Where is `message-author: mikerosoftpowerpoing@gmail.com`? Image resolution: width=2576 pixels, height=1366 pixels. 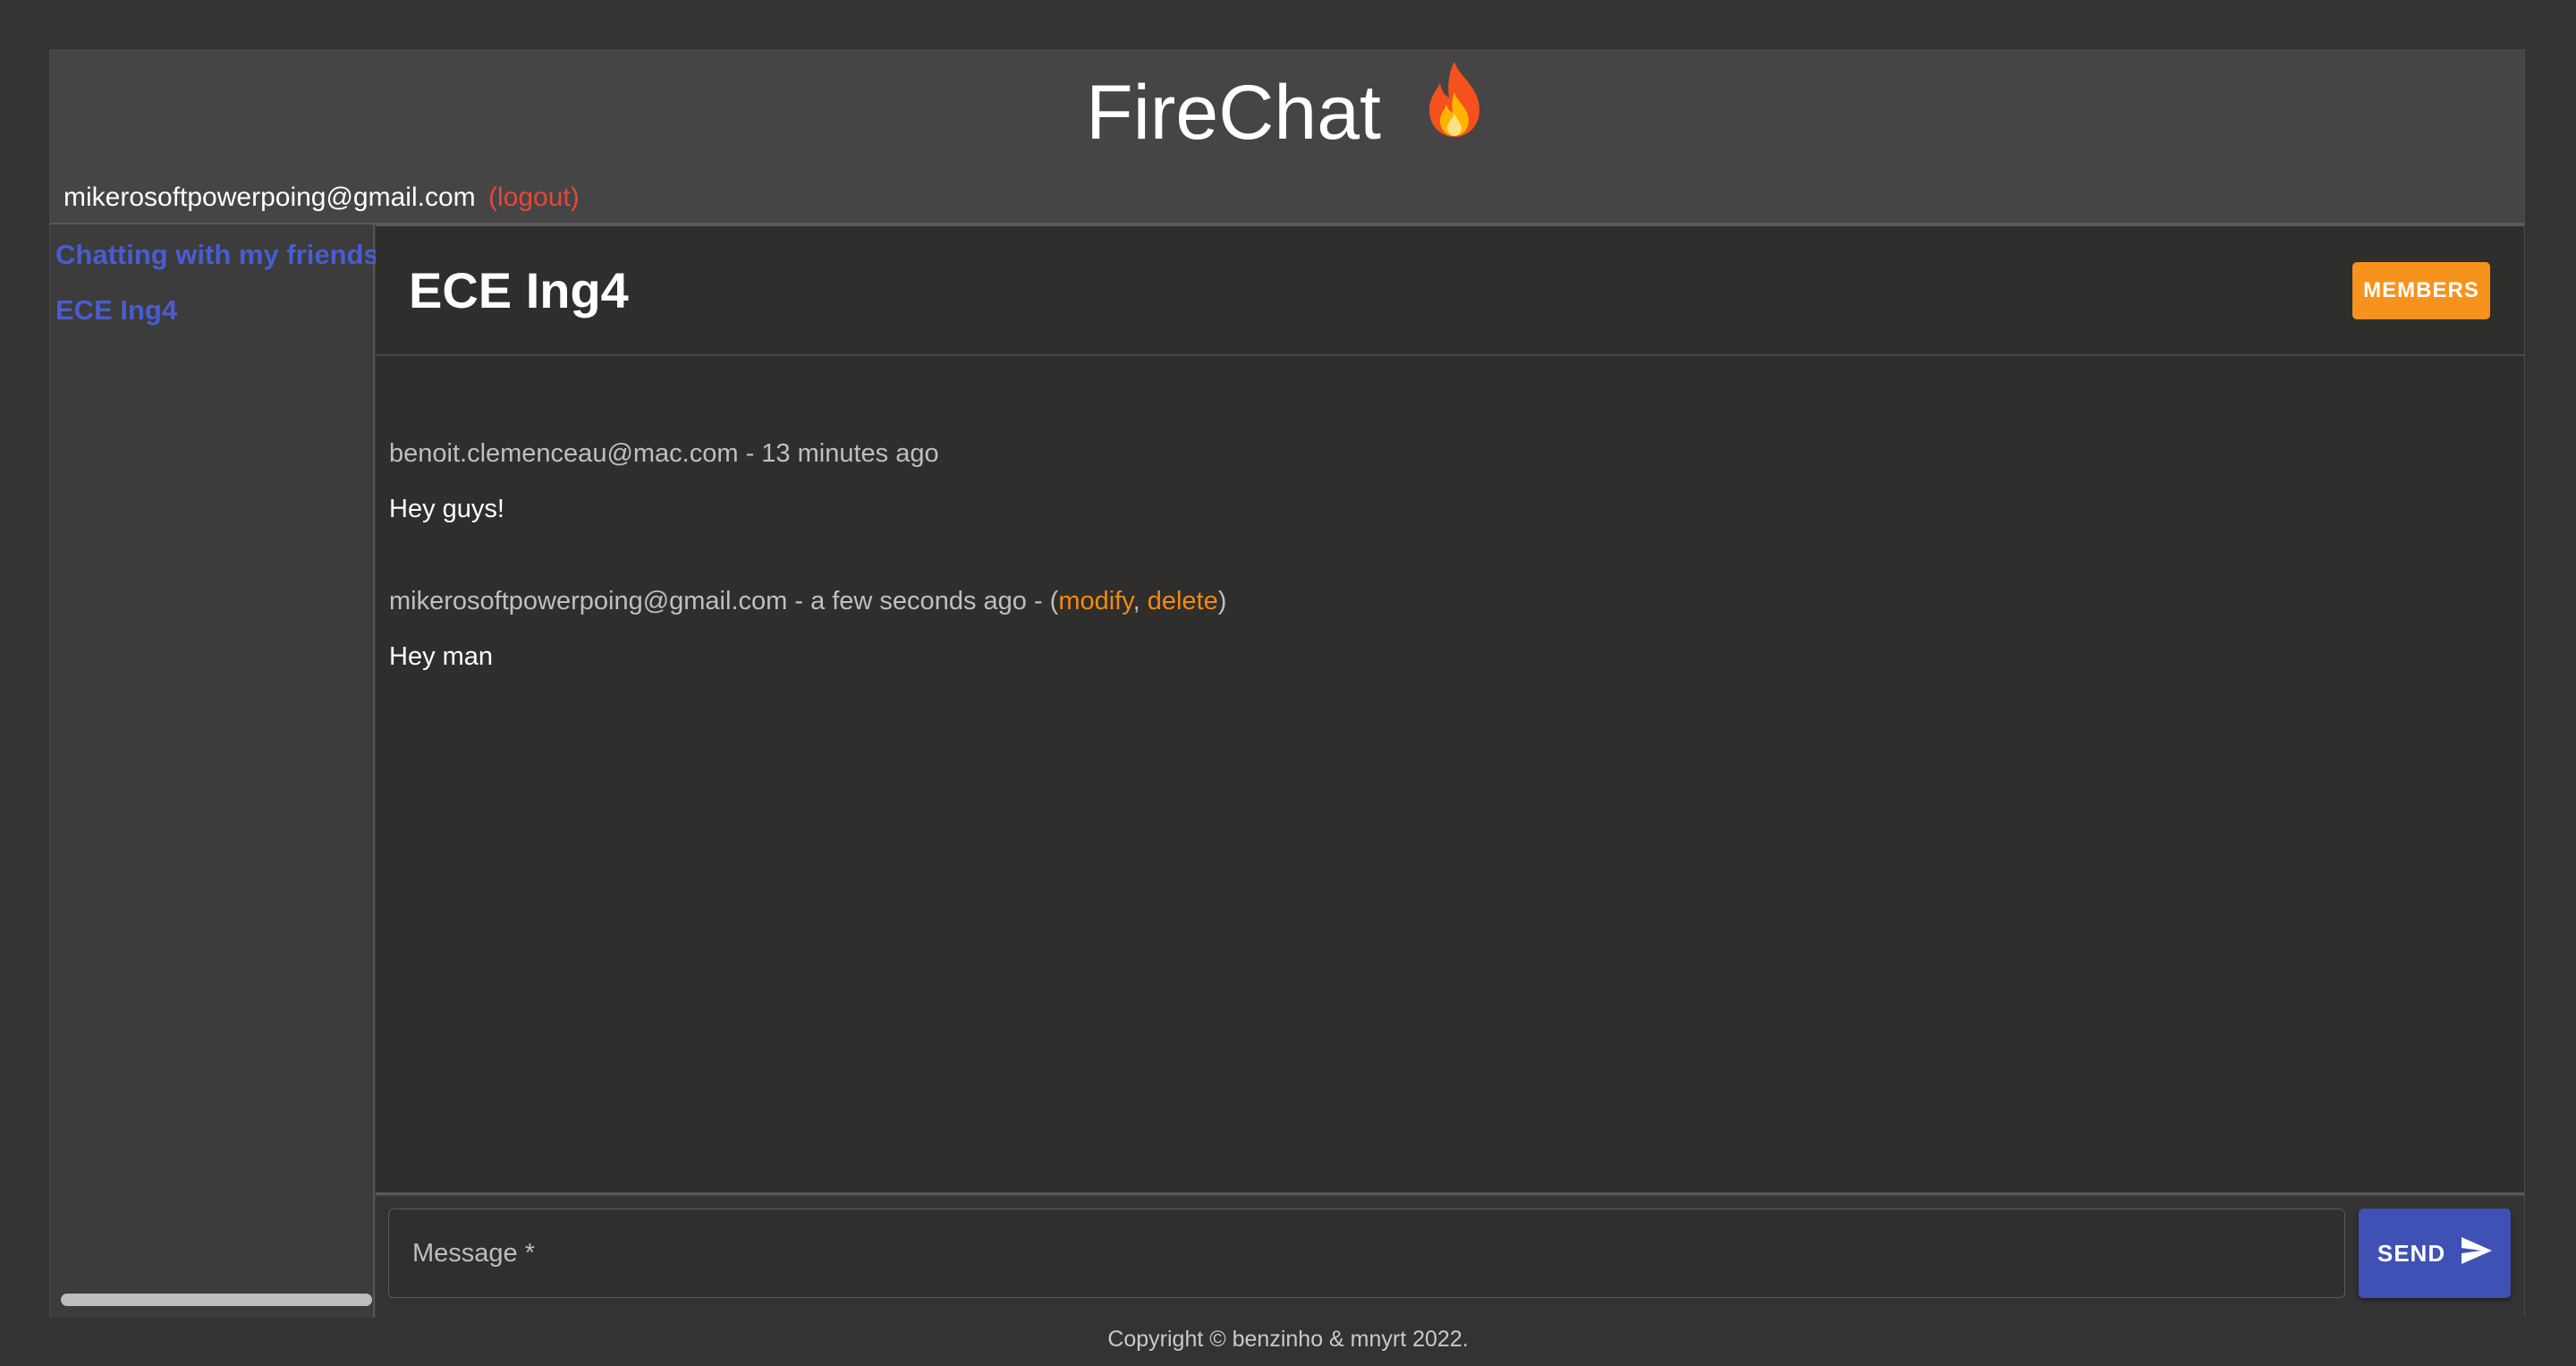
message-author: mikerosoftpowerpoing@gmail.com is located at coordinates (588, 601).